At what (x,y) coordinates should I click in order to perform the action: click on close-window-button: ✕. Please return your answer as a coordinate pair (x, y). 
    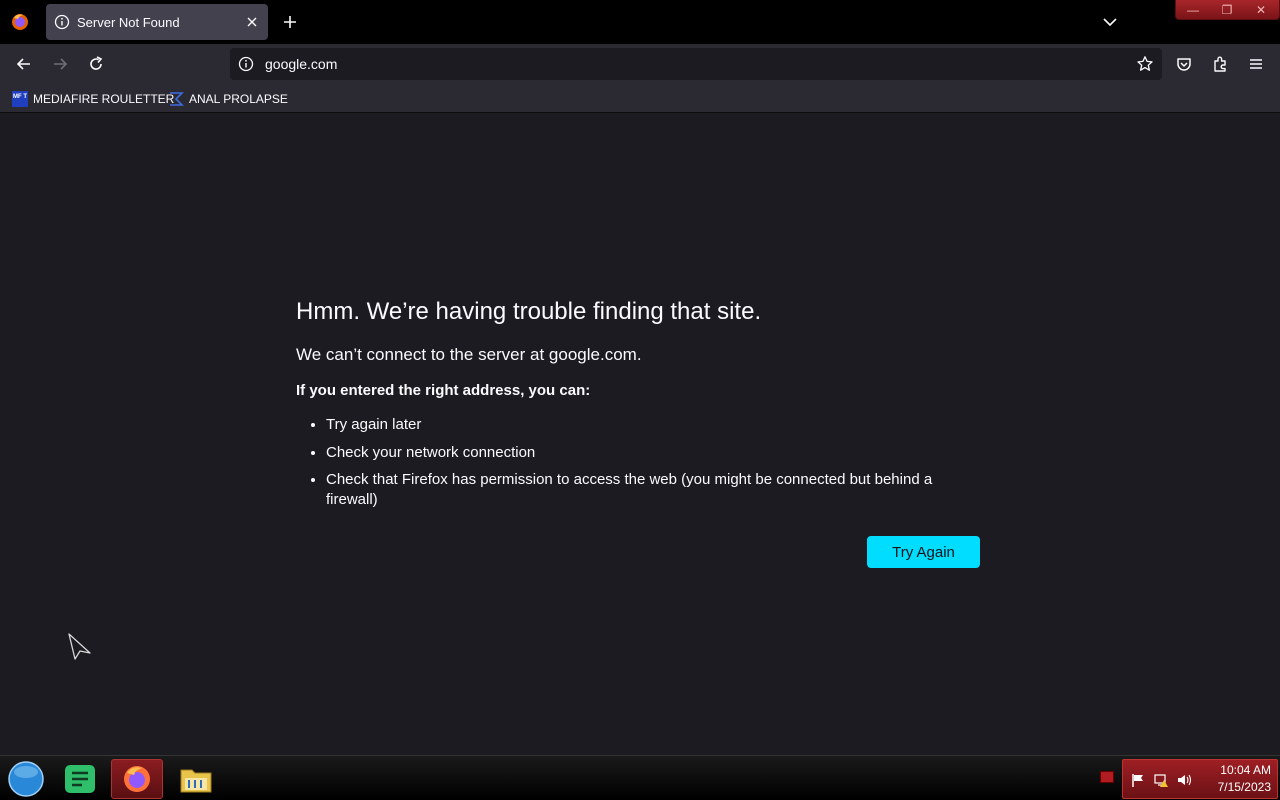
    Looking at the image, I should click on (1261, 9).